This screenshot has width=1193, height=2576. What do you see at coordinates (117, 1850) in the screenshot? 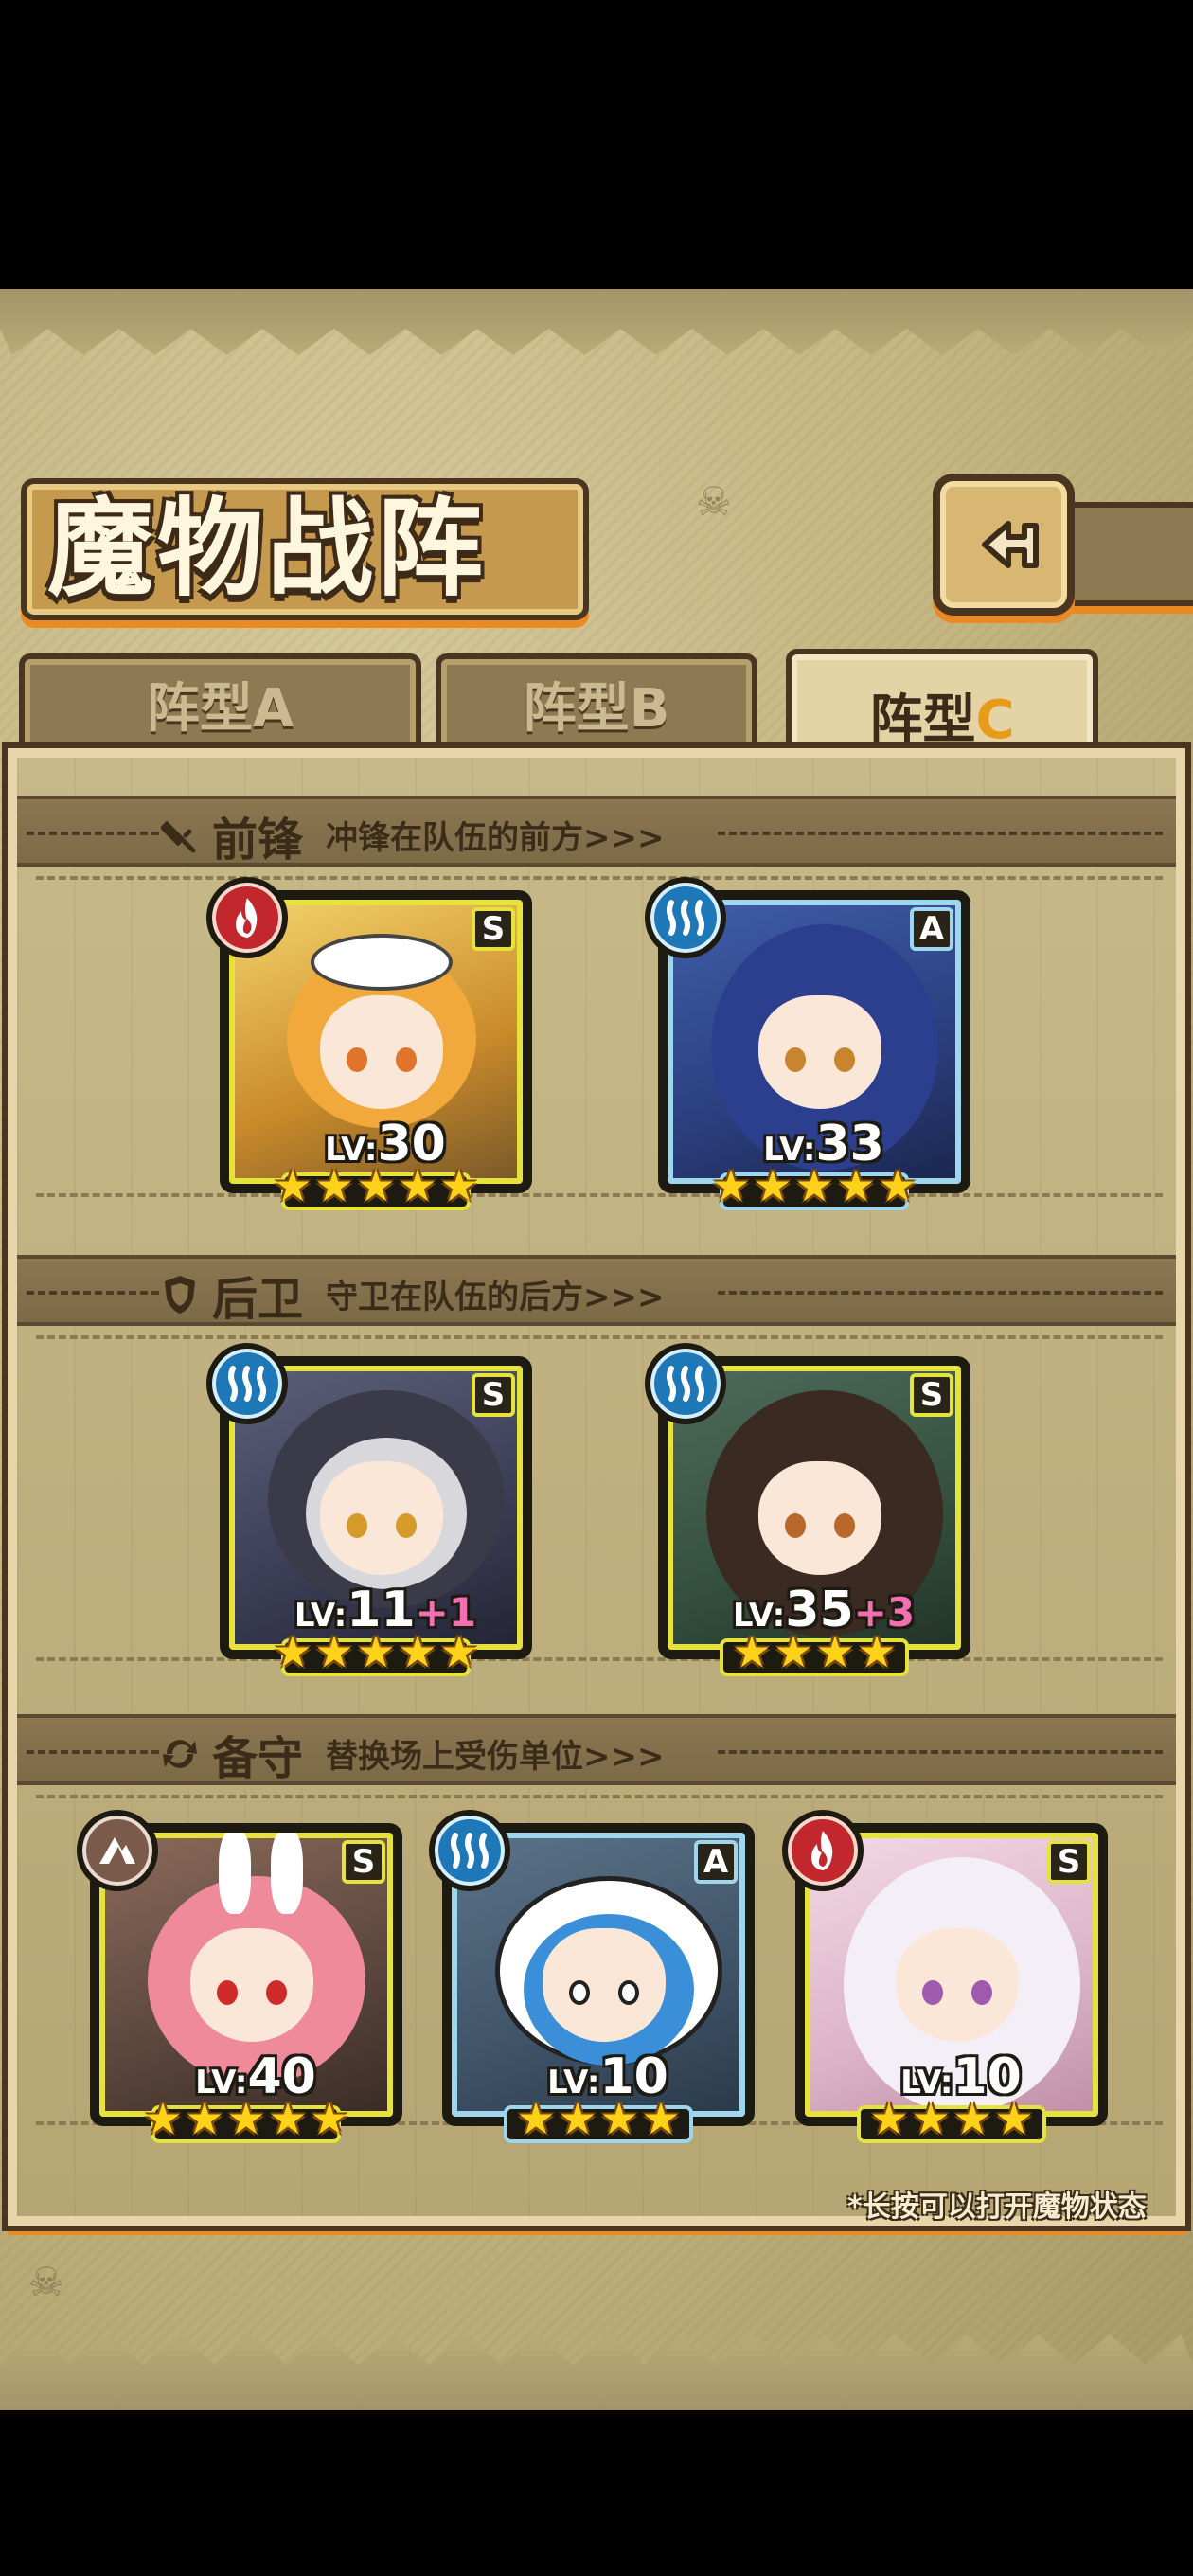
I see `earth-element-icon` at bounding box center [117, 1850].